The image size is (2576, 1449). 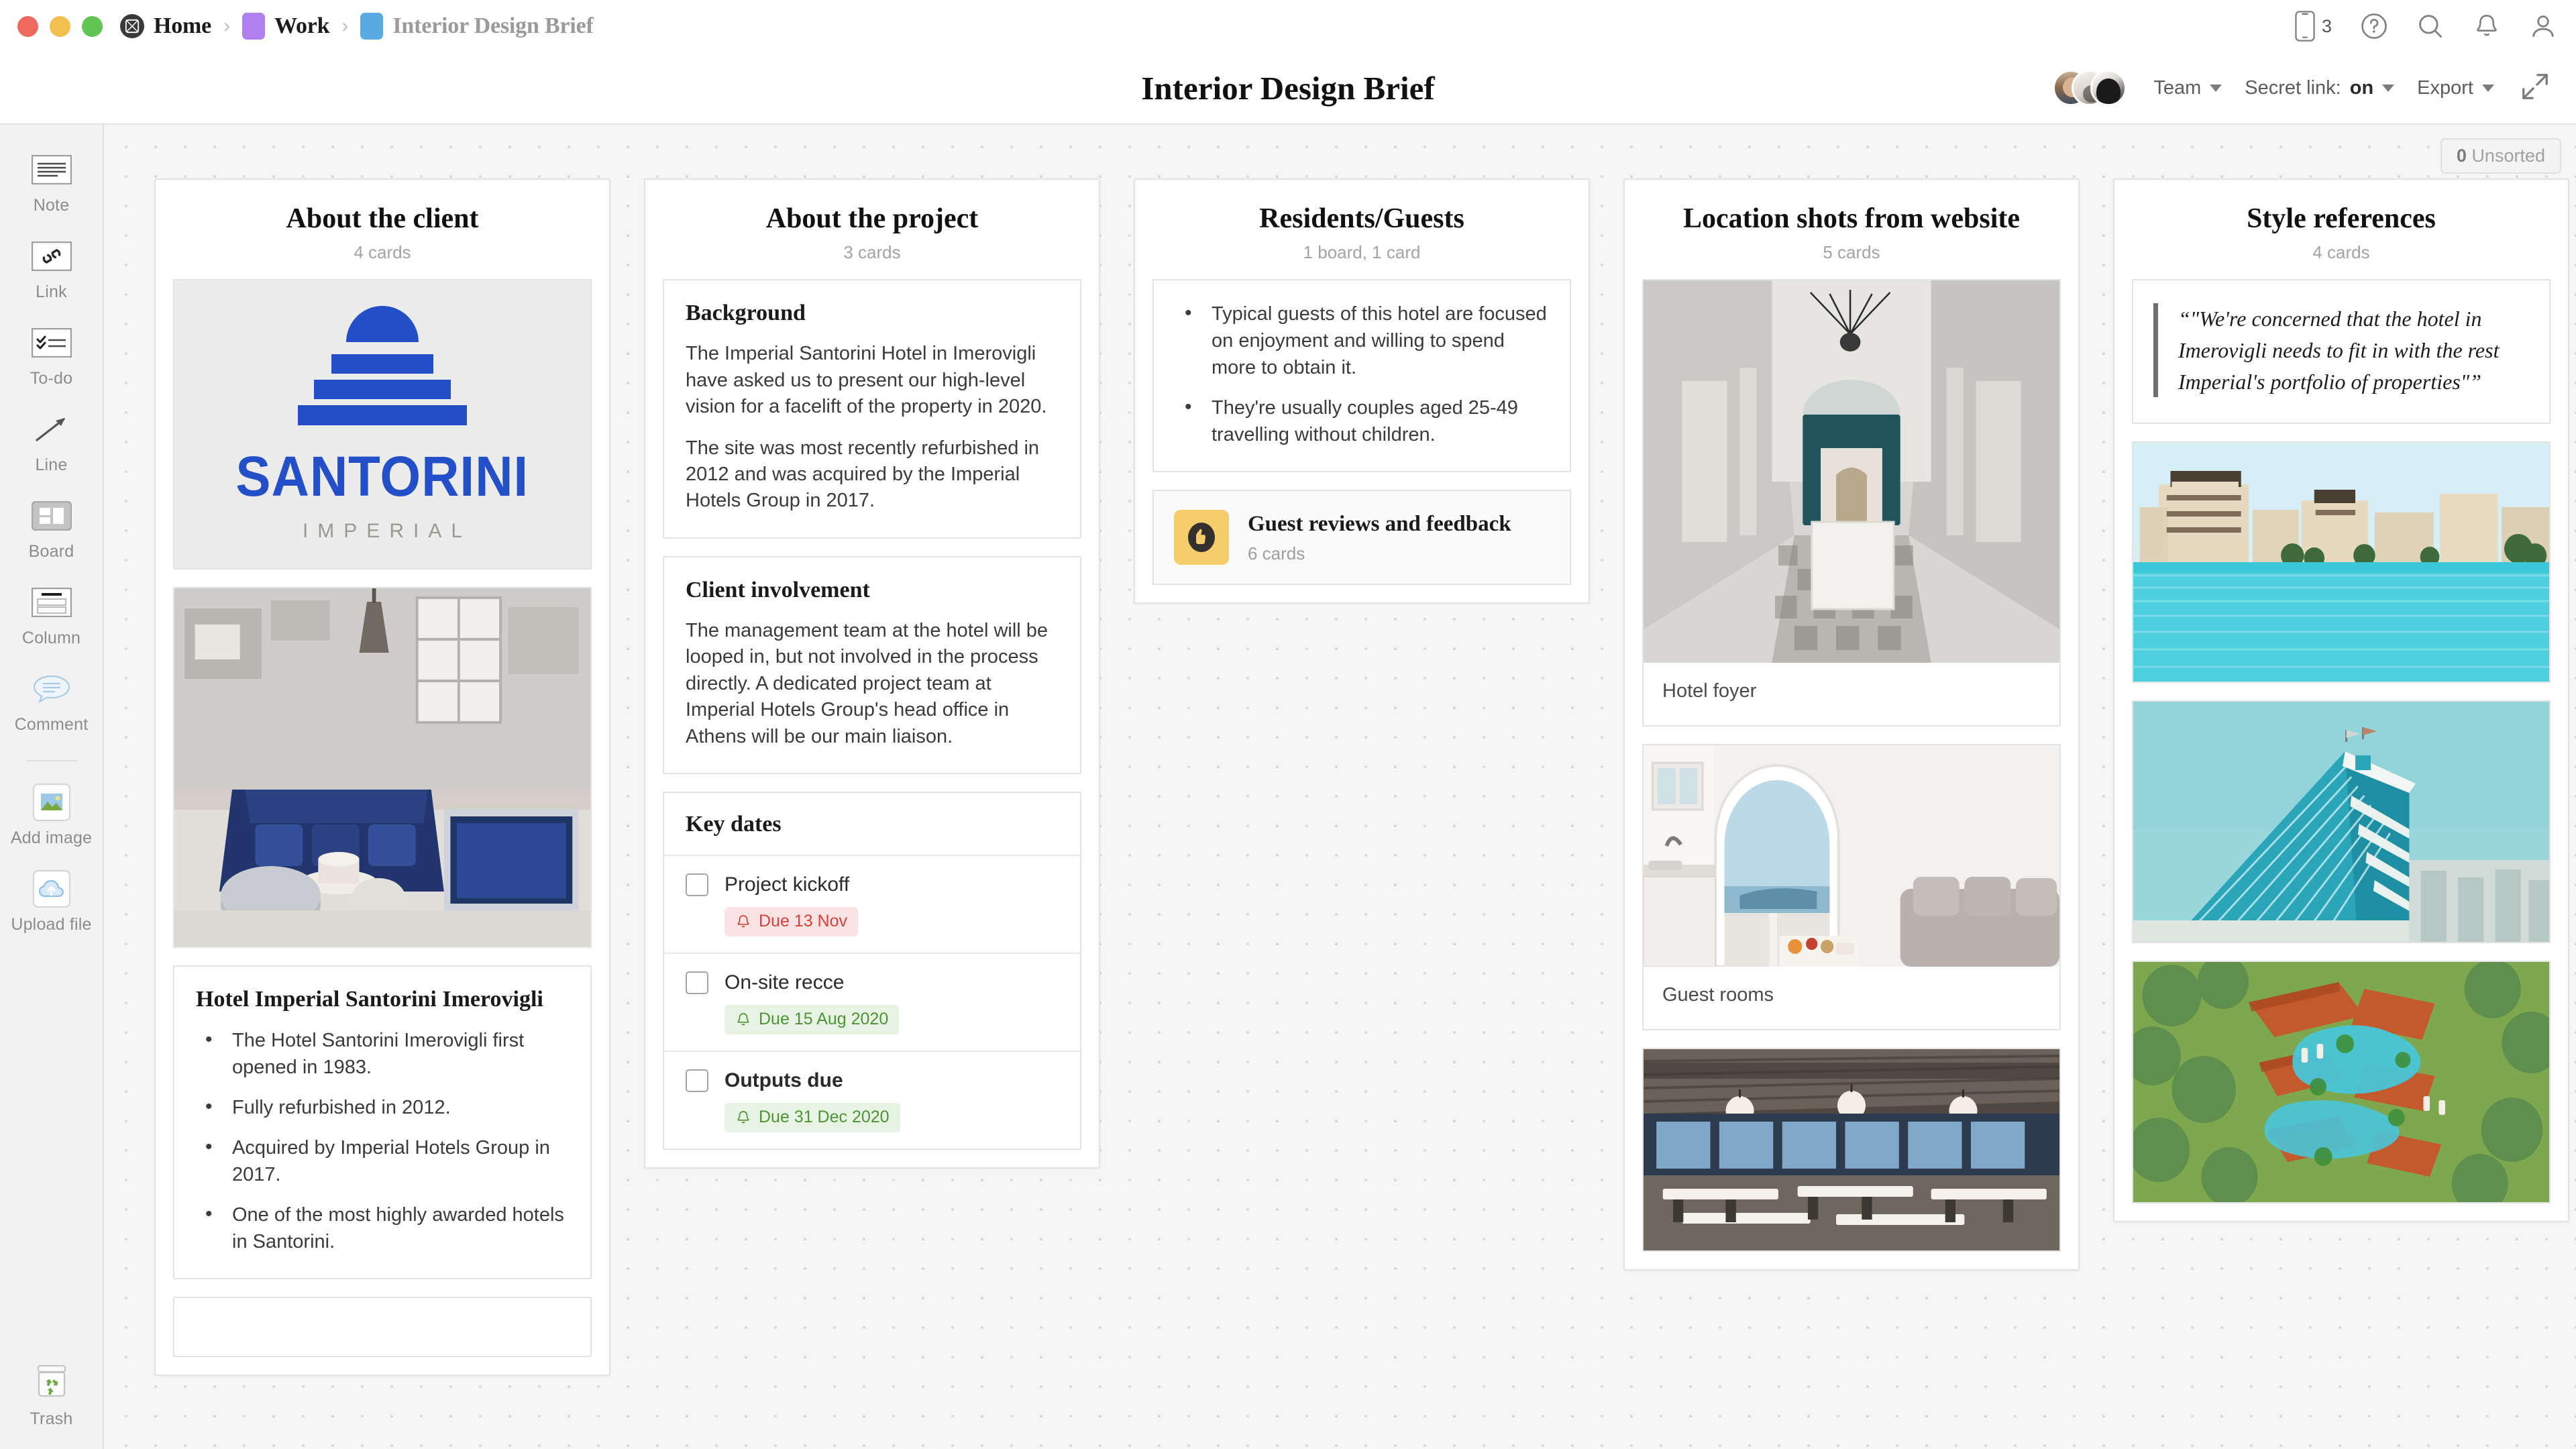 I want to click on sidebar-tool-label: Link, so click(x=51, y=291).